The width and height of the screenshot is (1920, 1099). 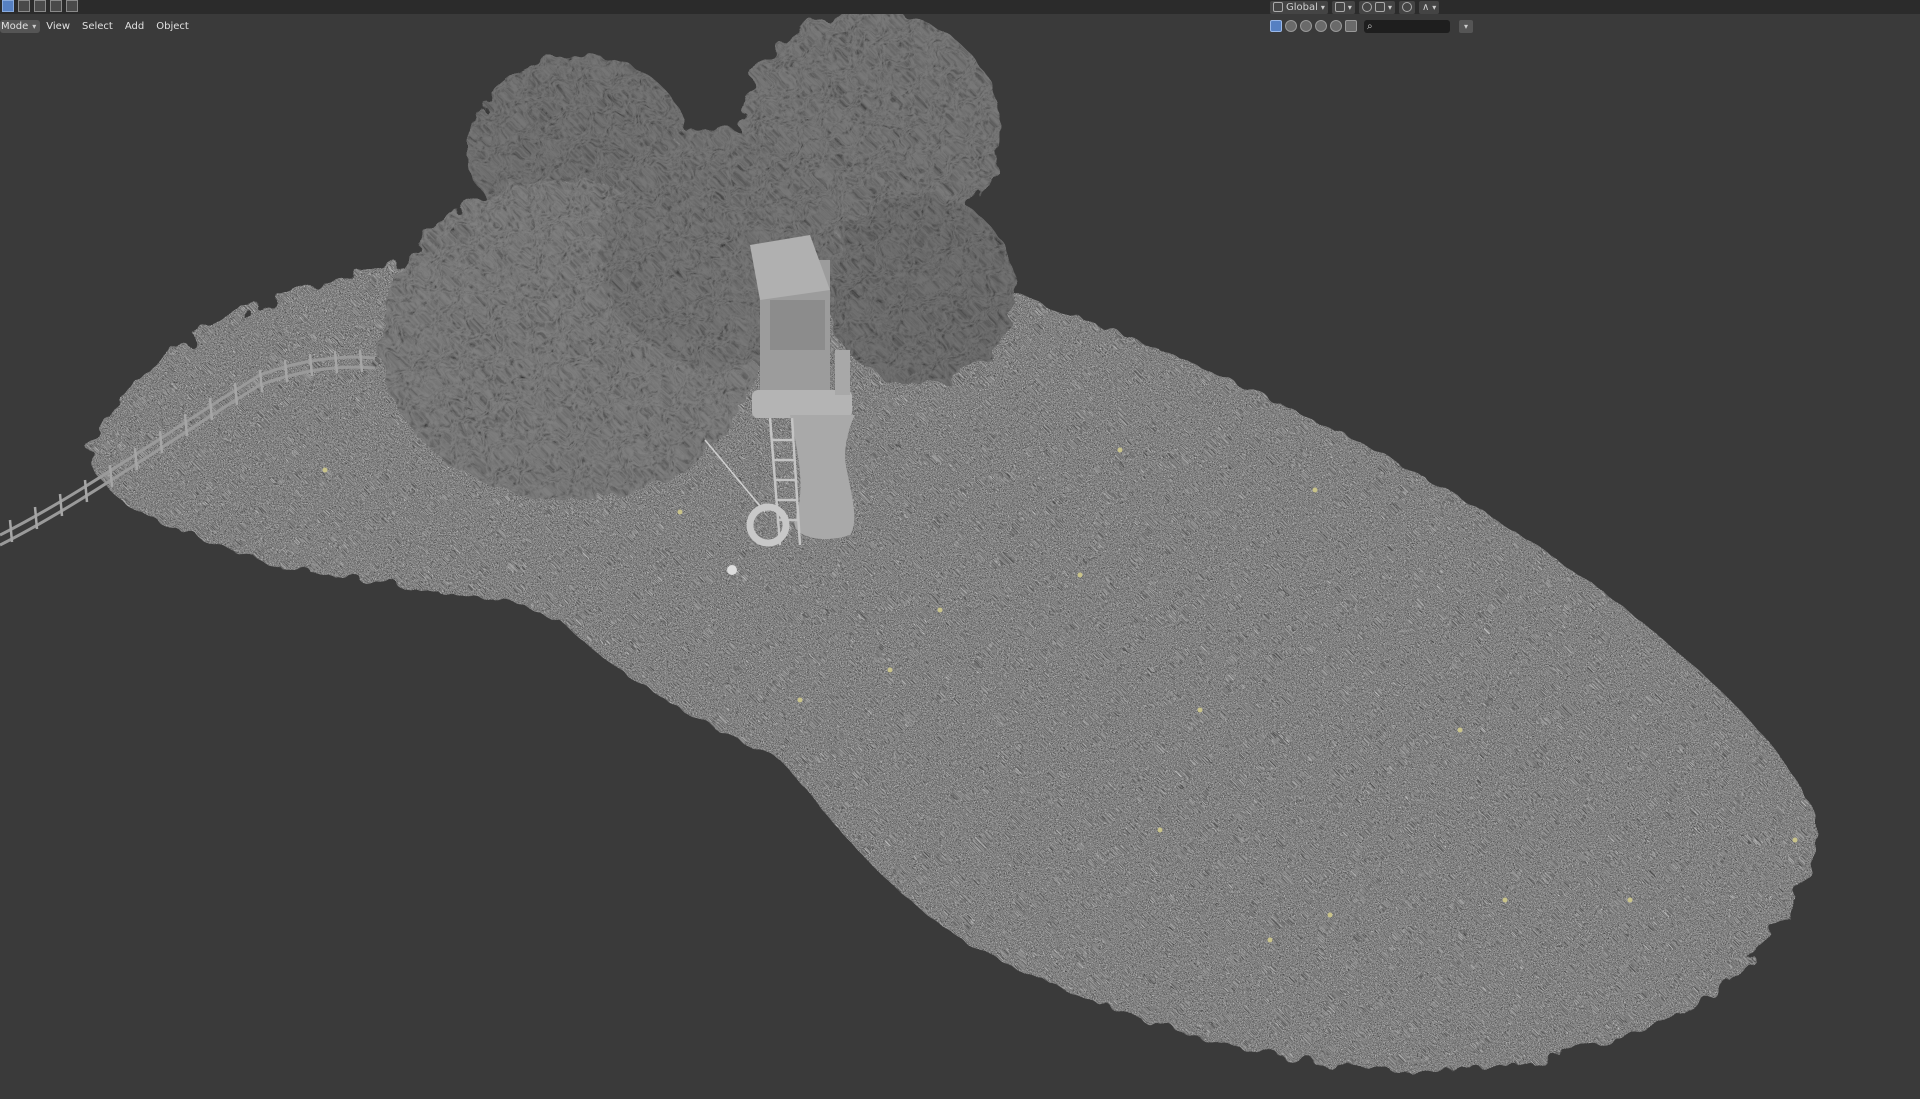 I want to click on wireframe-shading-icon, so click(x=1291, y=26).